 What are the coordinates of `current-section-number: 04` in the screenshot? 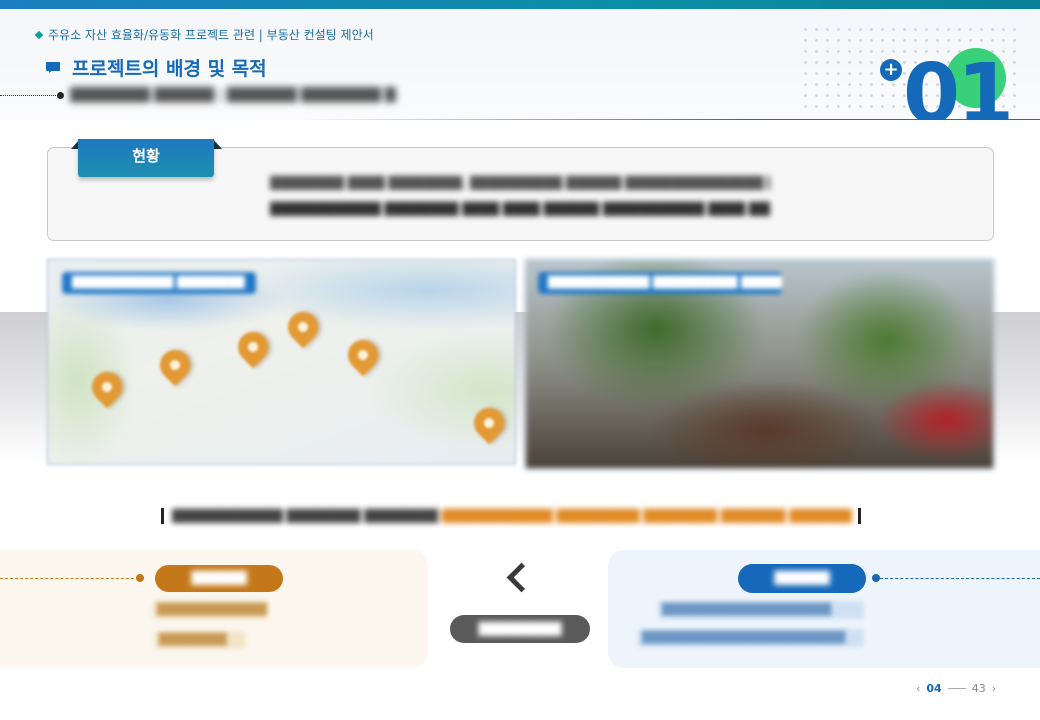 It's located at (934, 688).